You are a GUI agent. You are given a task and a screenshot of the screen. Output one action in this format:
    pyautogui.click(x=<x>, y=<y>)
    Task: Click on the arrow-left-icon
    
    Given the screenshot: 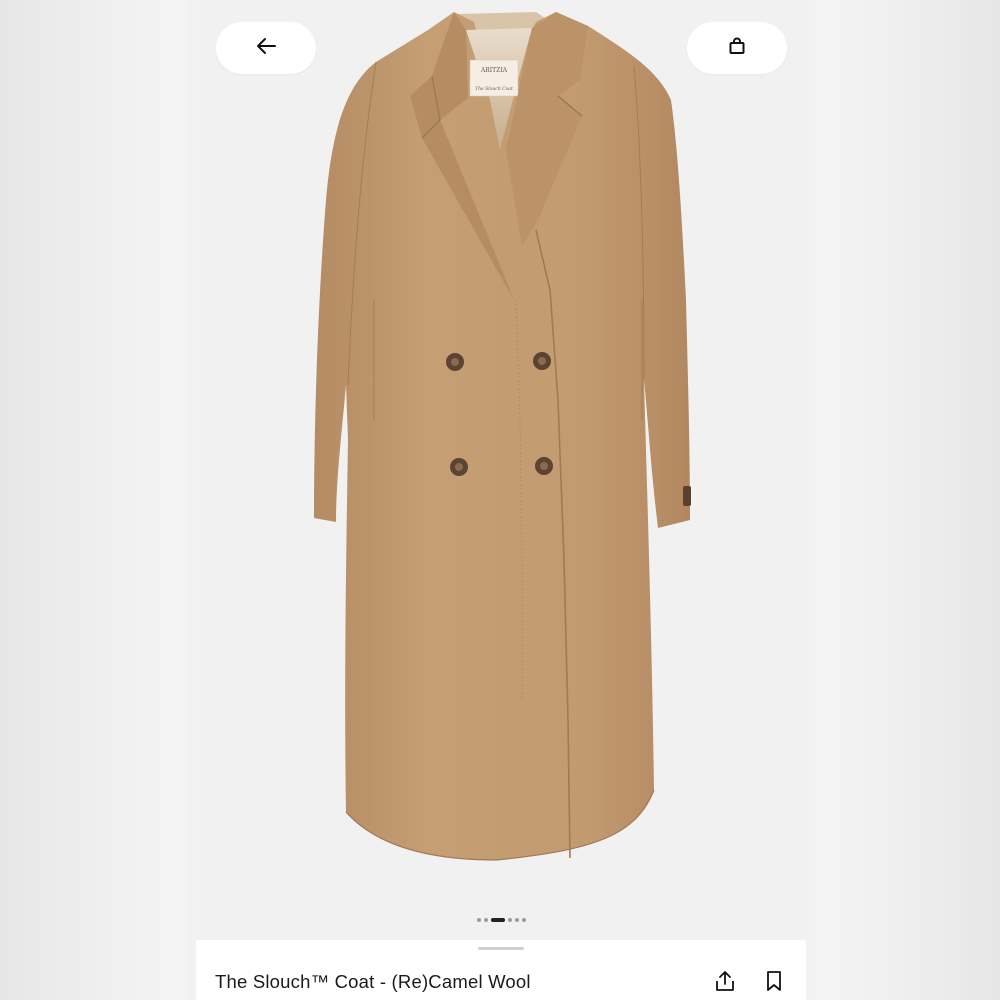 What is the action you would take?
    pyautogui.click(x=266, y=48)
    